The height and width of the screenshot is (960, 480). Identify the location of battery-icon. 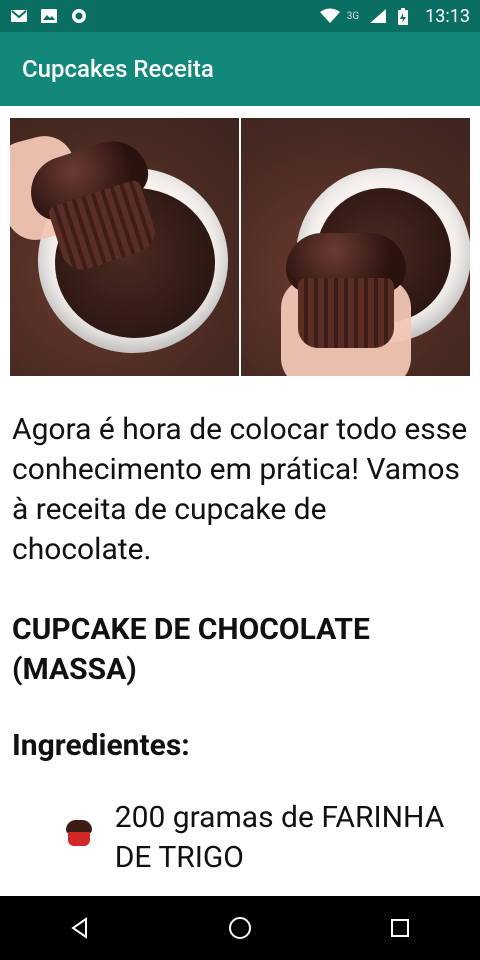
(406, 16).